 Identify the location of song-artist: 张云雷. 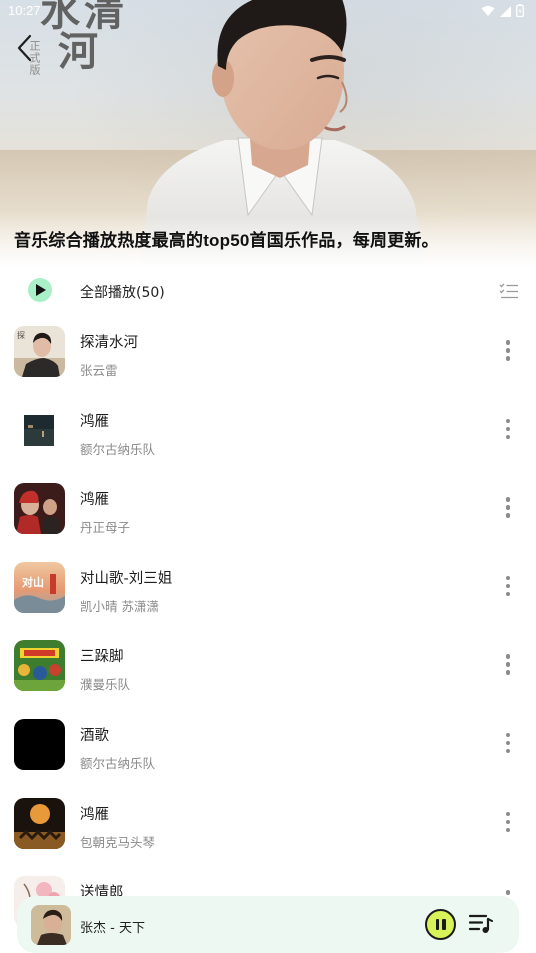
(99, 370).